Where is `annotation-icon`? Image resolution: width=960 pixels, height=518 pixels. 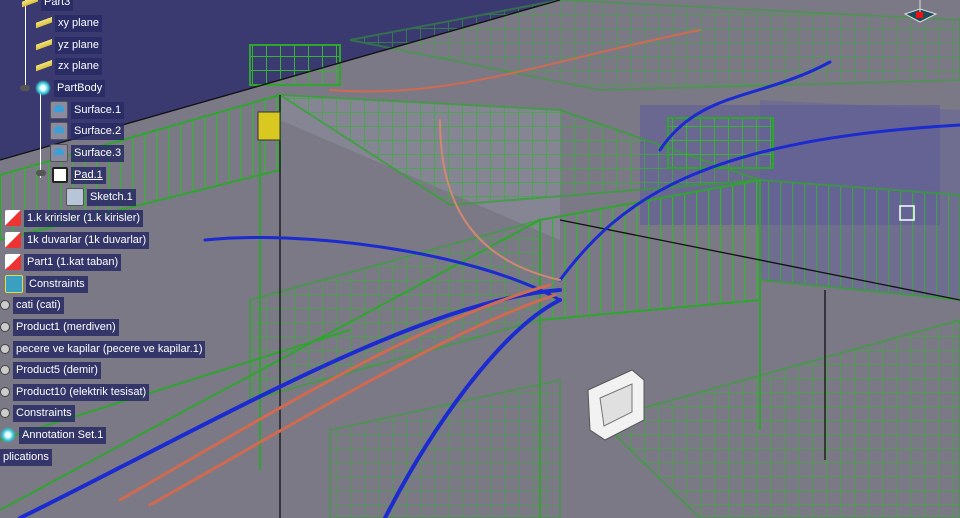
annotation-icon is located at coordinates (8, 435).